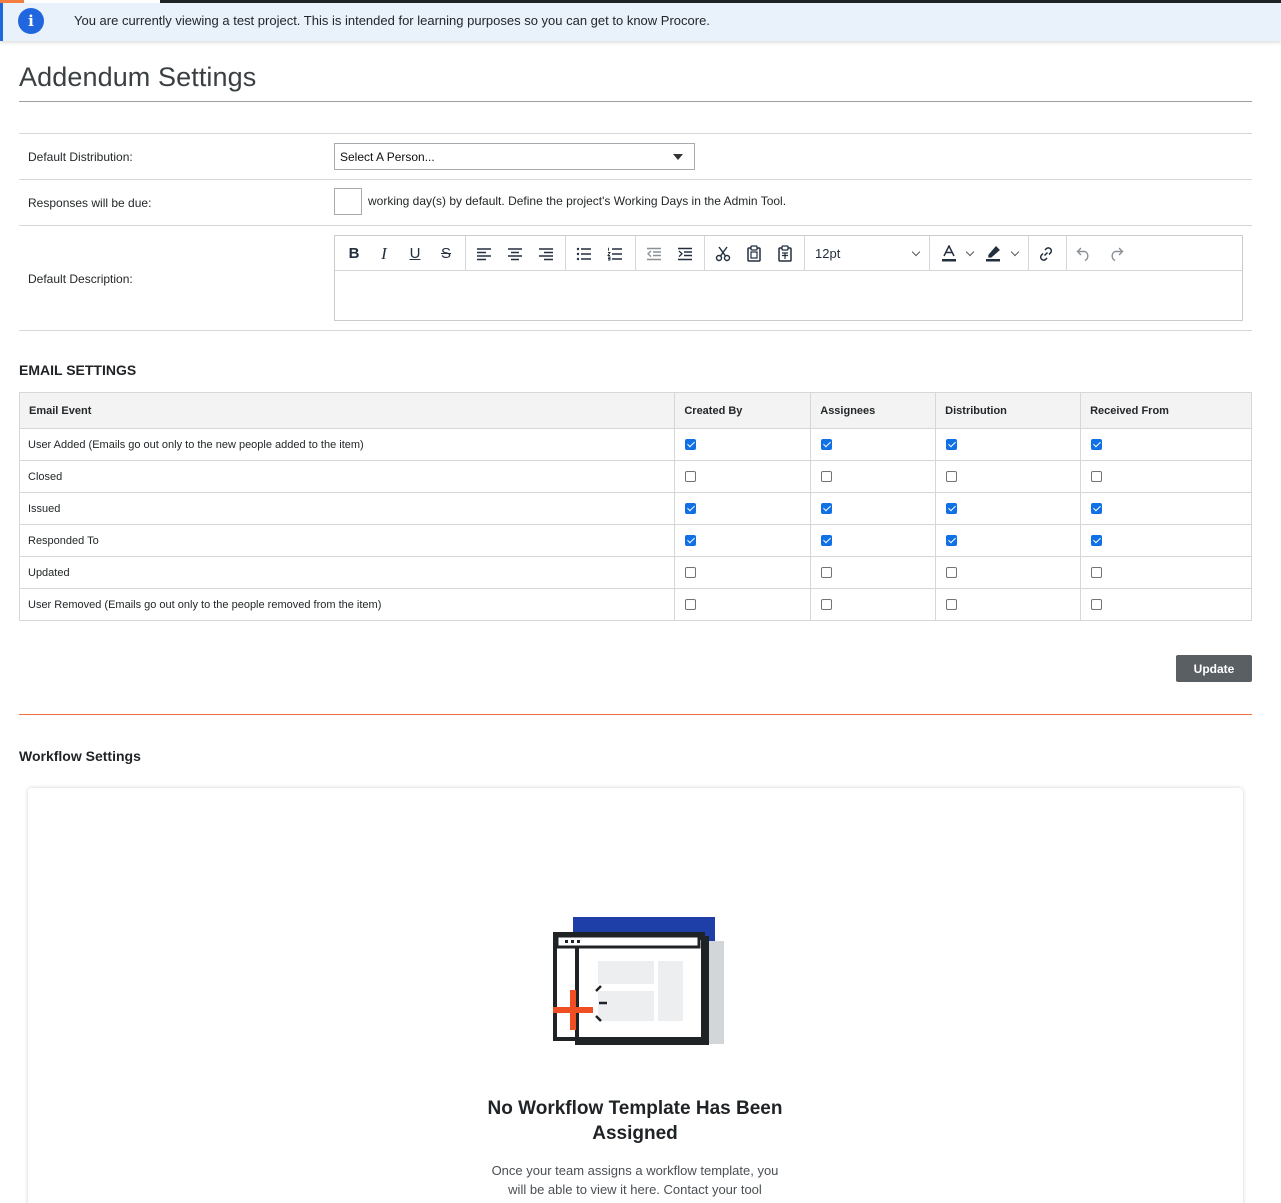  Describe the element at coordinates (80, 157) in the screenshot. I see `distribution-label: Default Distribution:` at that location.